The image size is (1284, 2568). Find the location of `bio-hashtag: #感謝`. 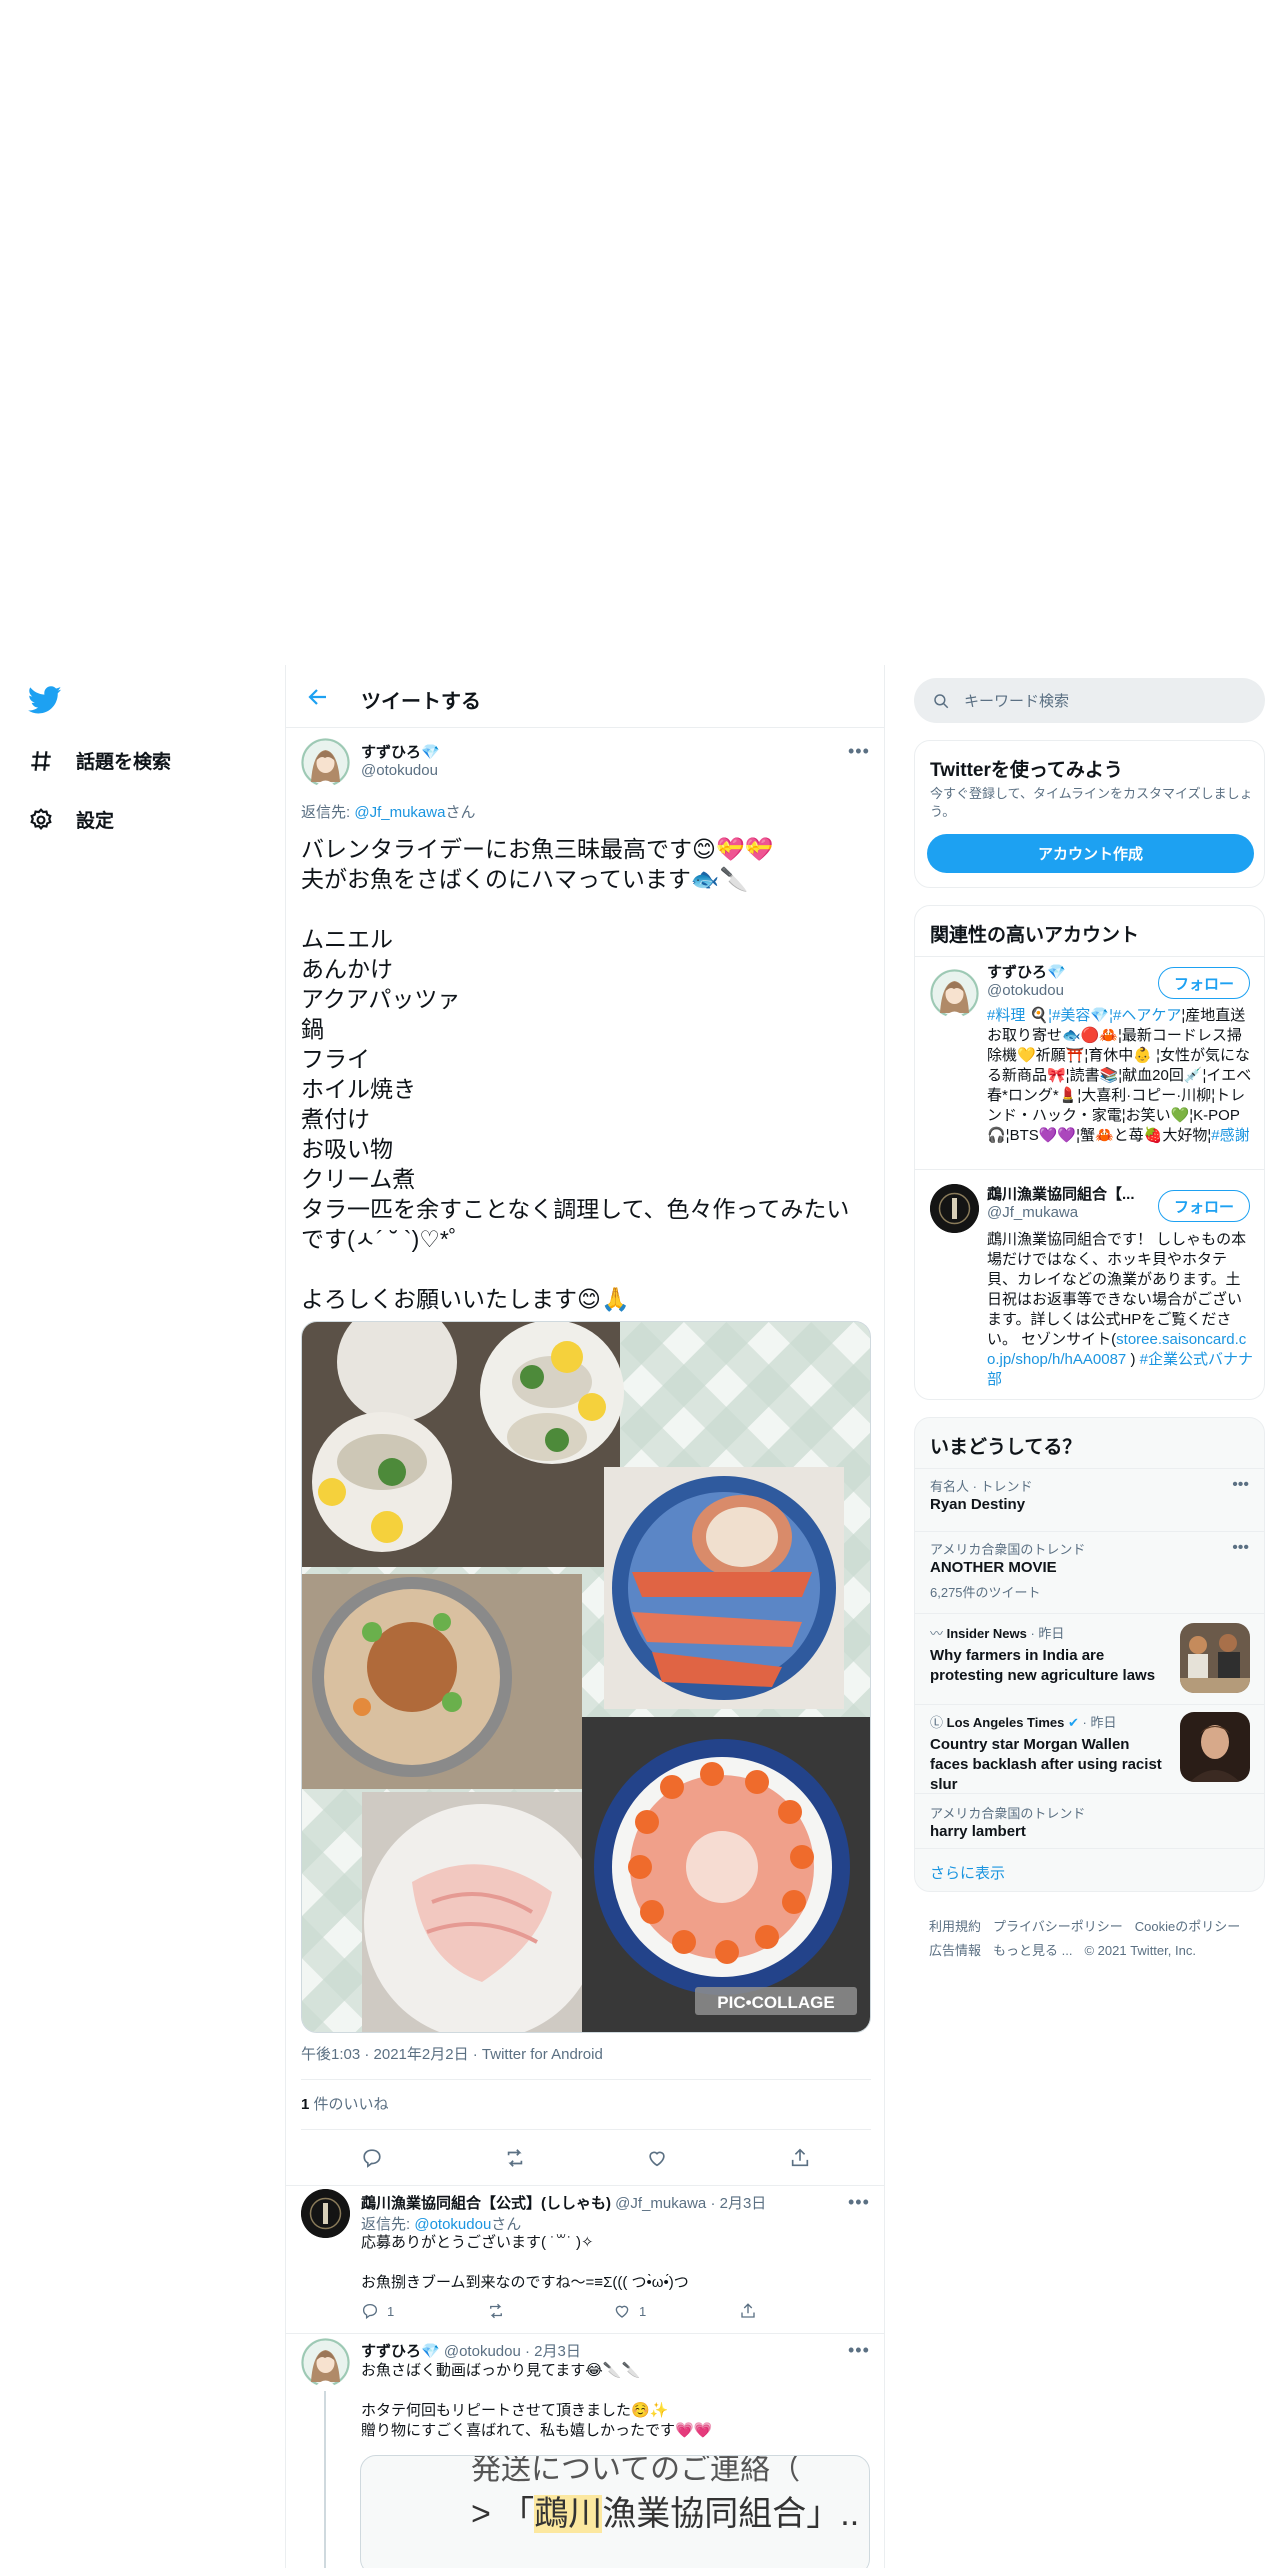

bio-hashtag: #感謝 is located at coordinates (1230, 1135).